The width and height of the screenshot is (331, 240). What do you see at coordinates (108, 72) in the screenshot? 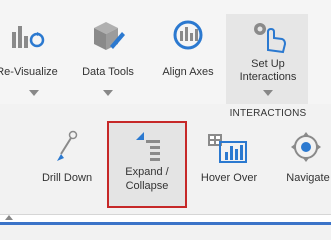
I see `data-tools-label: Data Tools` at bounding box center [108, 72].